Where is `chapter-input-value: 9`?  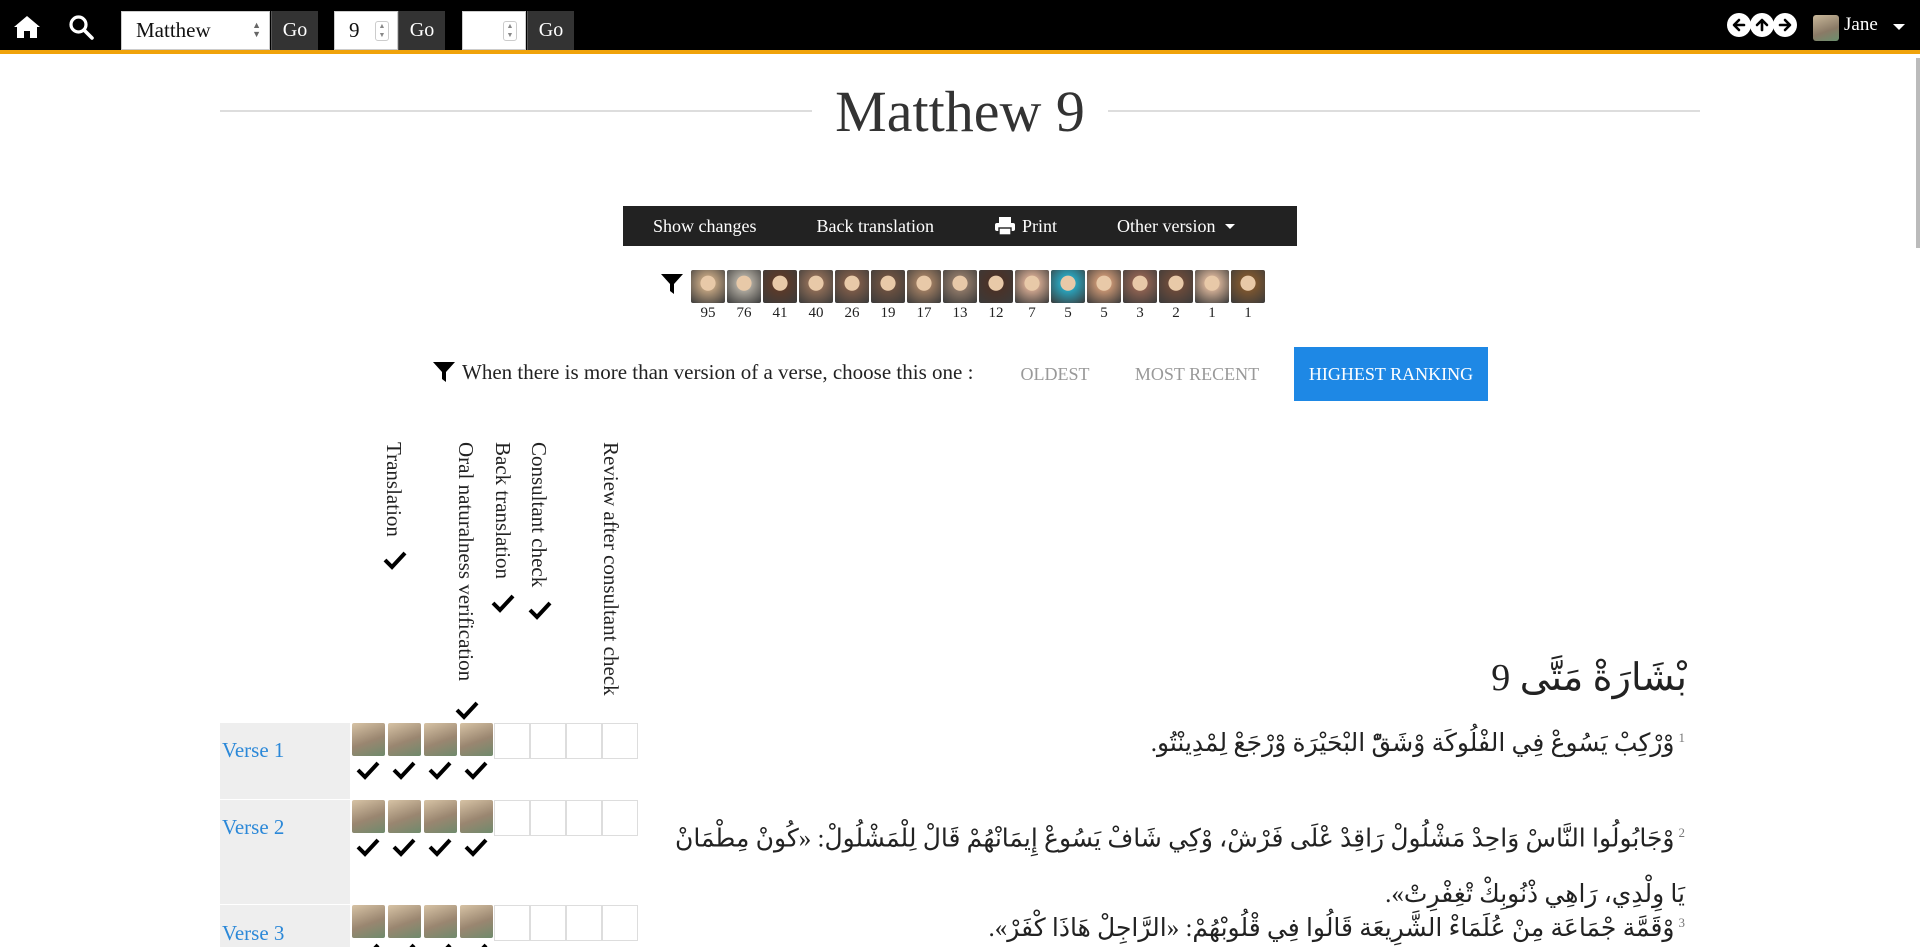 chapter-input-value: 9 is located at coordinates (354, 30).